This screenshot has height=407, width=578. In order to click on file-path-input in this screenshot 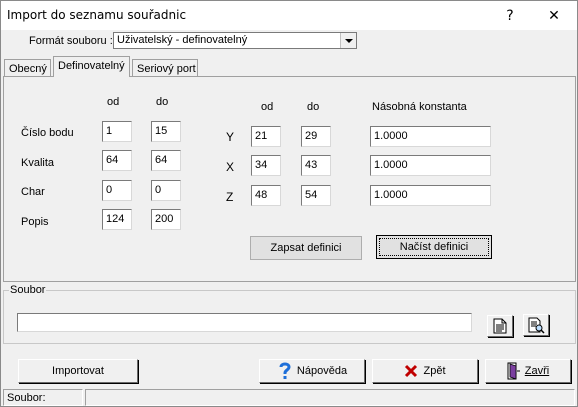, I will do `click(244, 322)`.